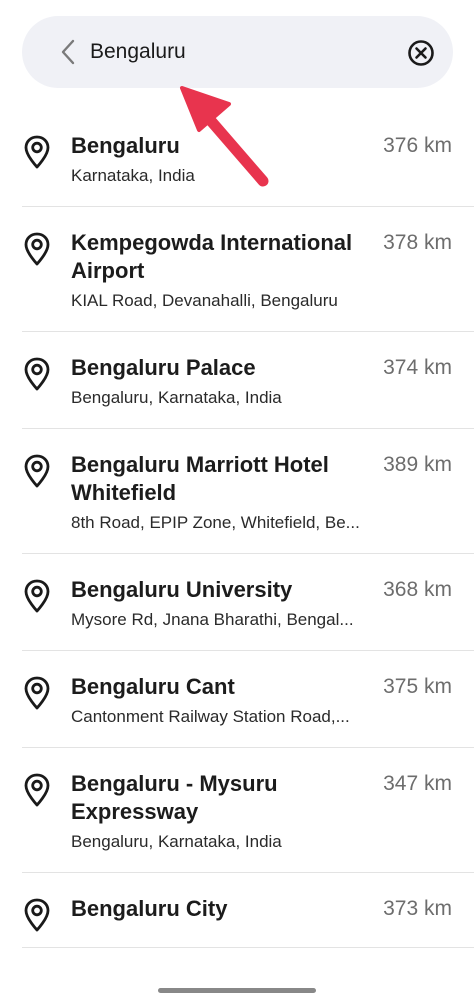 This screenshot has width=474, height=996. What do you see at coordinates (149, 908) in the screenshot?
I see `result-name: Bengaluru City` at bounding box center [149, 908].